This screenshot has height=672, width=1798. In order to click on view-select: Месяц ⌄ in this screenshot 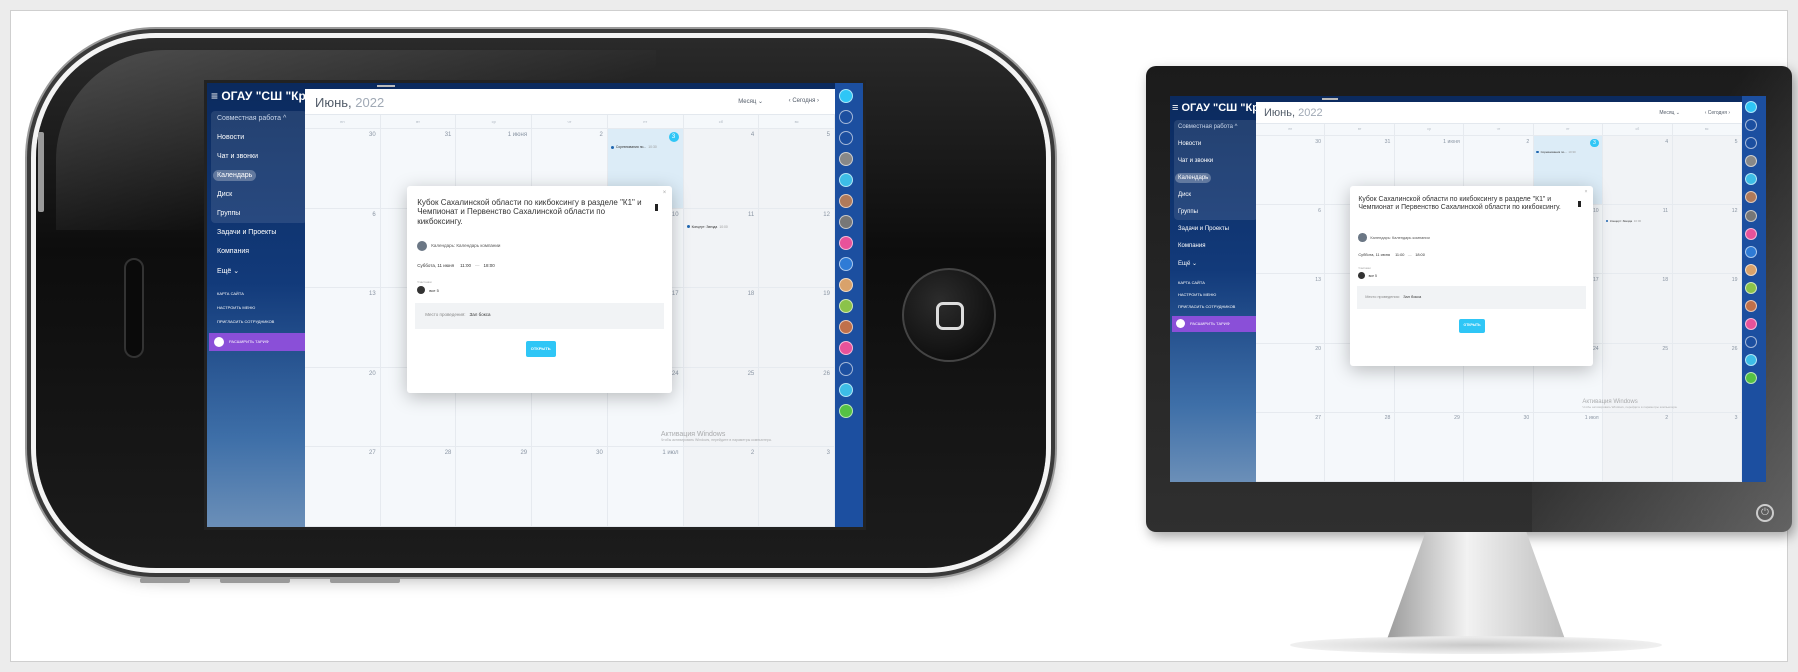, I will do `click(750, 101)`.